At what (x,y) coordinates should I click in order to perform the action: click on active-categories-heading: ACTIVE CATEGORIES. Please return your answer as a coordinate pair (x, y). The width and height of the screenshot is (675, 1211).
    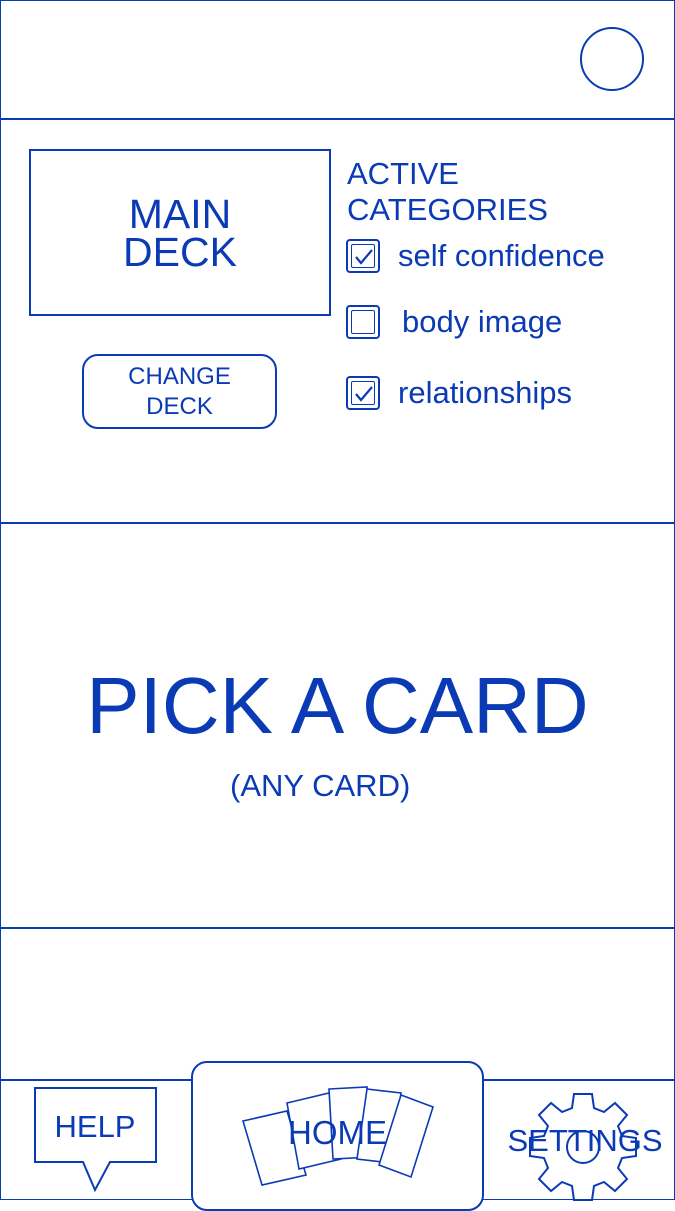
    Looking at the image, I should click on (447, 191).